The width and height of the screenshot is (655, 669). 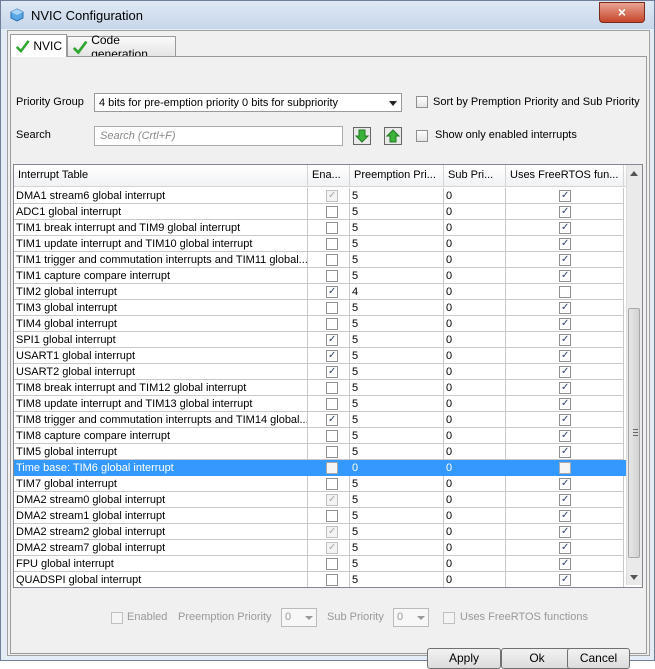 I want to click on table-row: TIM2 global interrupt ✓ 4 0, so click(x=320, y=292).